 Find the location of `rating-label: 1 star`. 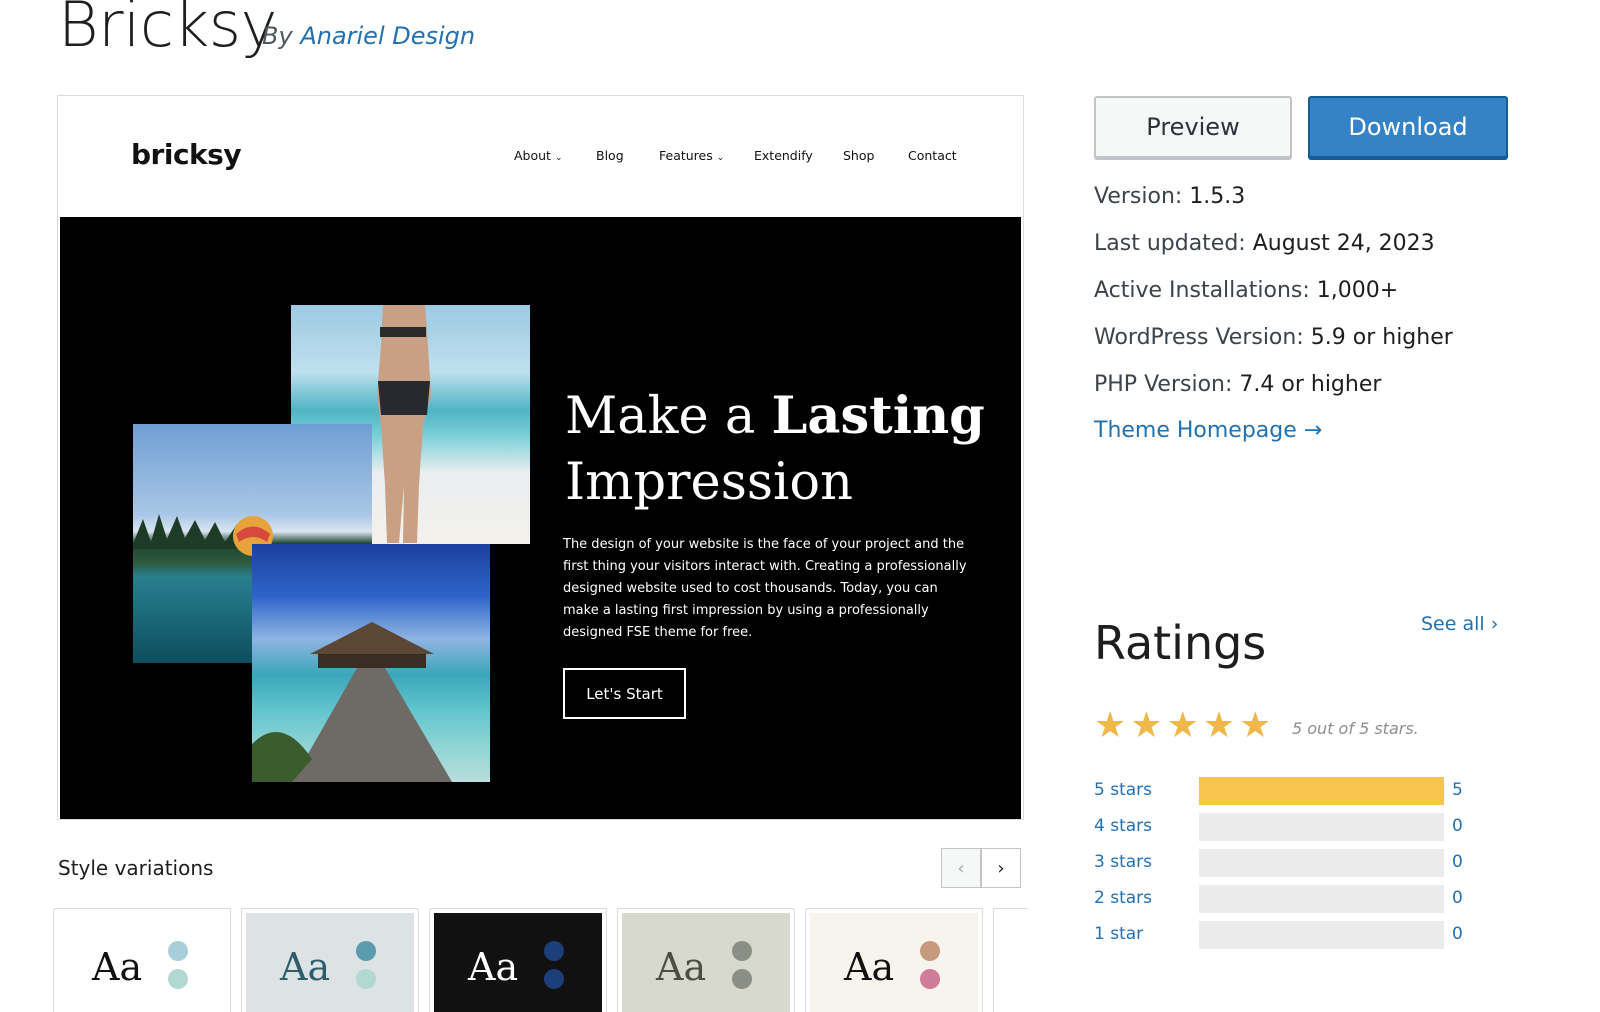

rating-label: 1 star is located at coordinates (1118, 934).